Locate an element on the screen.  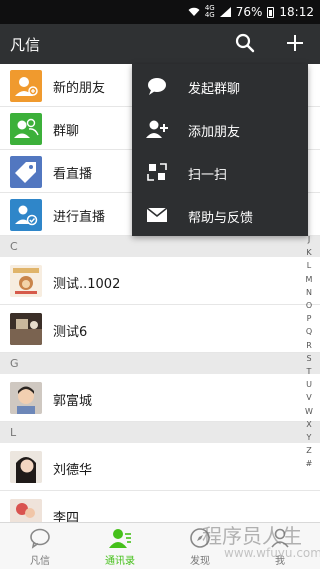
scan-icon is located at coordinates (157, 172).